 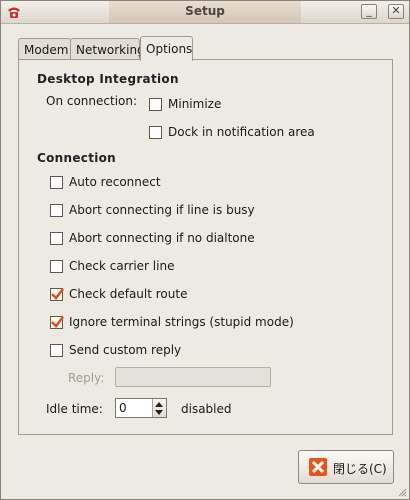 I want to click on send-custom-reply-label: Send custom reply, so click(x=125, y=350).